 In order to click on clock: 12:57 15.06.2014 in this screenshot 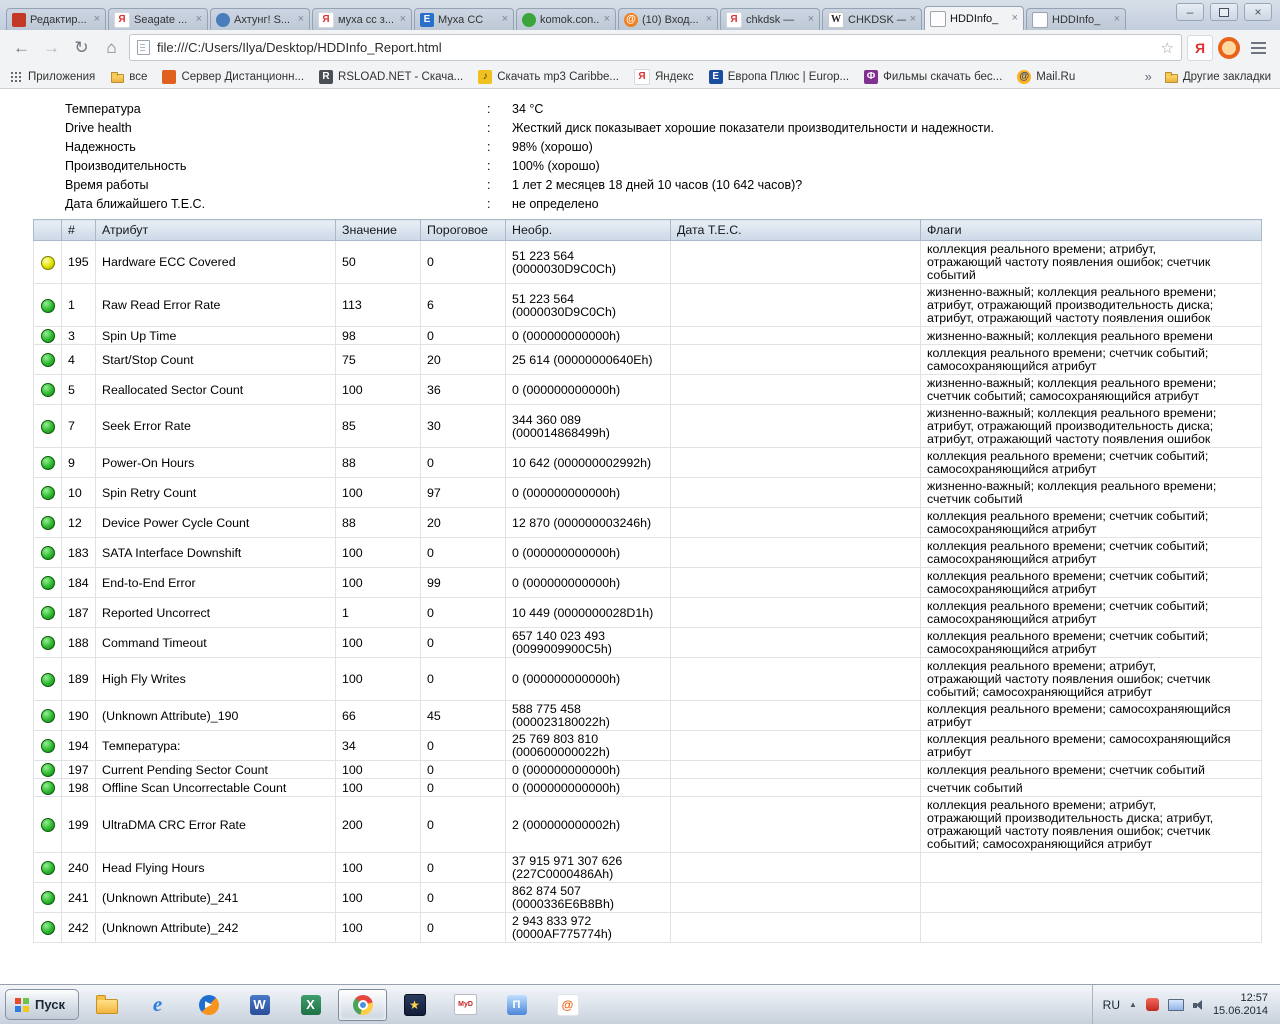, I will do `click(1240, 1005)`.